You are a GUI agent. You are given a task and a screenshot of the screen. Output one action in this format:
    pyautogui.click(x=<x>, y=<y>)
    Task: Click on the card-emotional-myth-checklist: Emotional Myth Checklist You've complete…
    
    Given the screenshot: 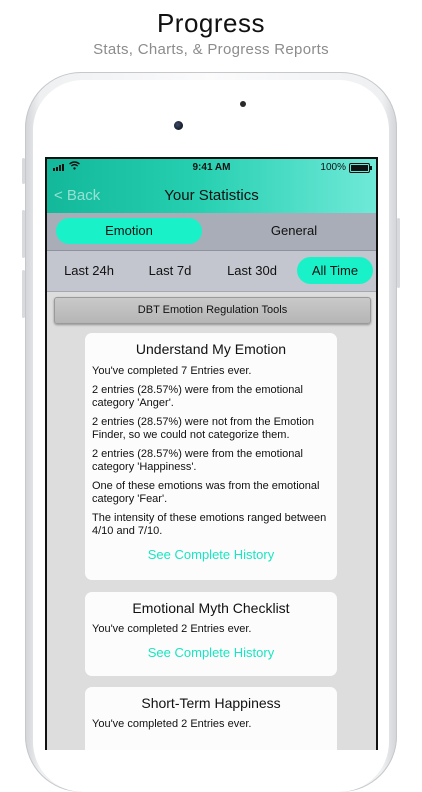 What is the action you would take?
    pyautogui.click(x=211, y=634)
    